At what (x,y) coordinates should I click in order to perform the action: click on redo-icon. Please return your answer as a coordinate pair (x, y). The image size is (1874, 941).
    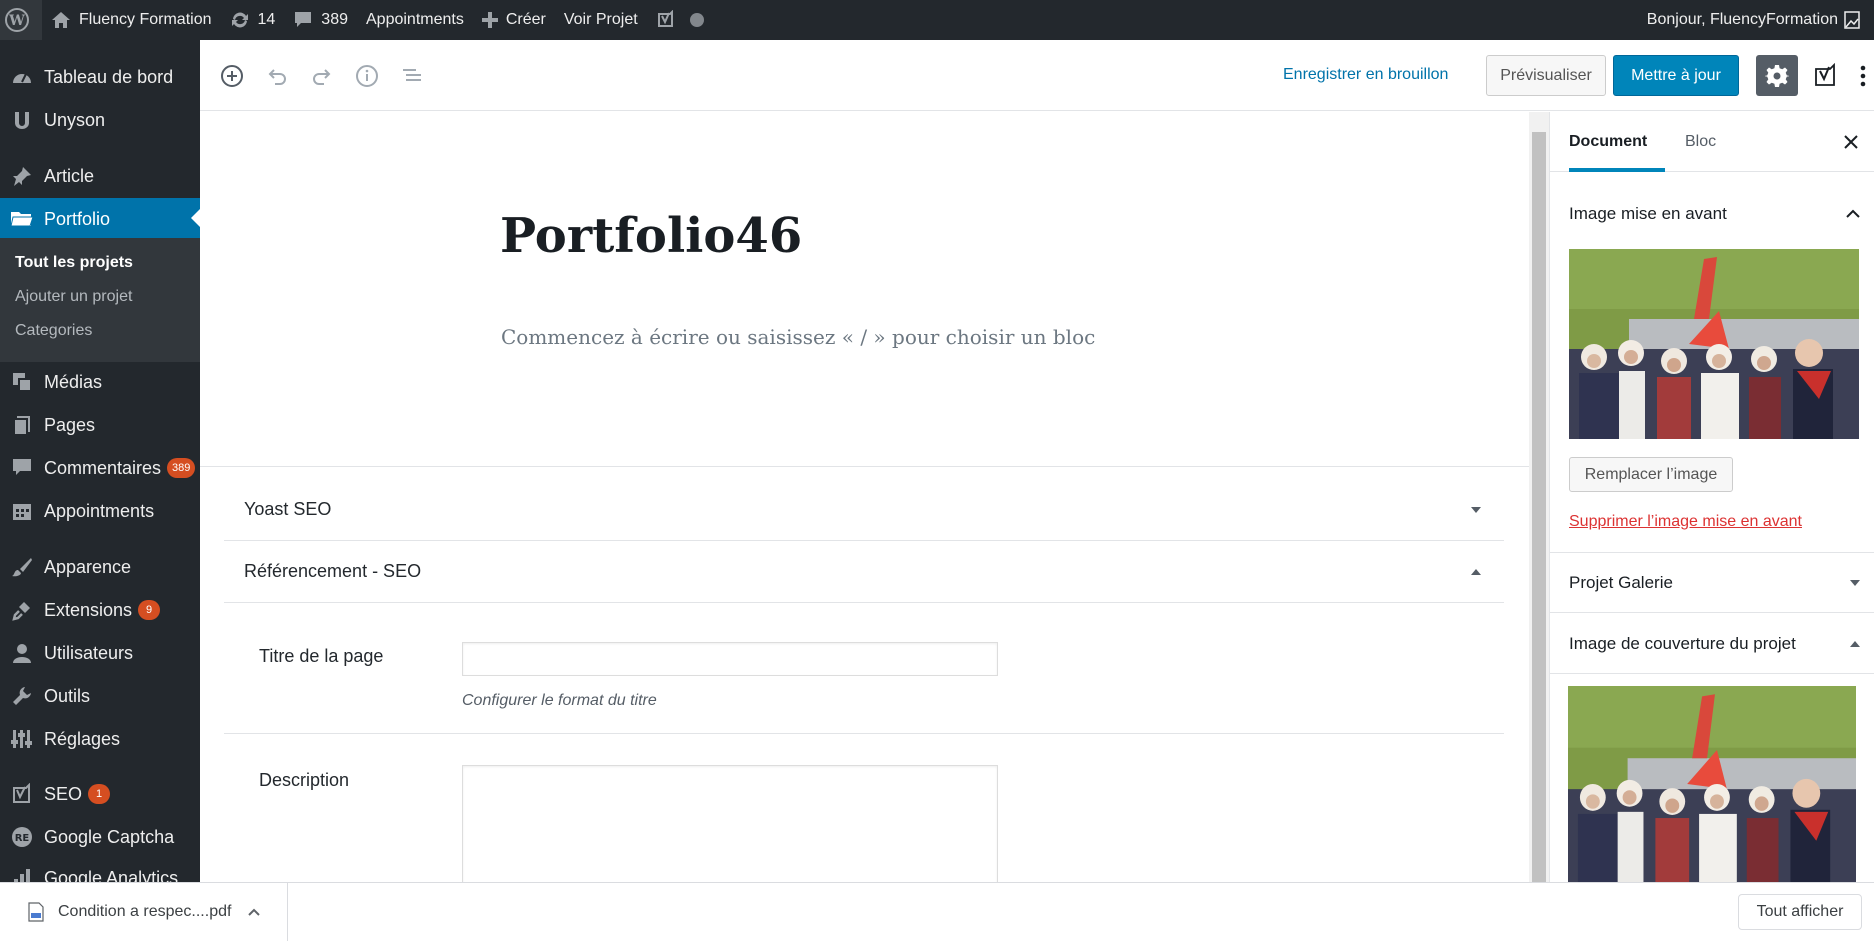
    Looking at the image, I should click on (322, 77).